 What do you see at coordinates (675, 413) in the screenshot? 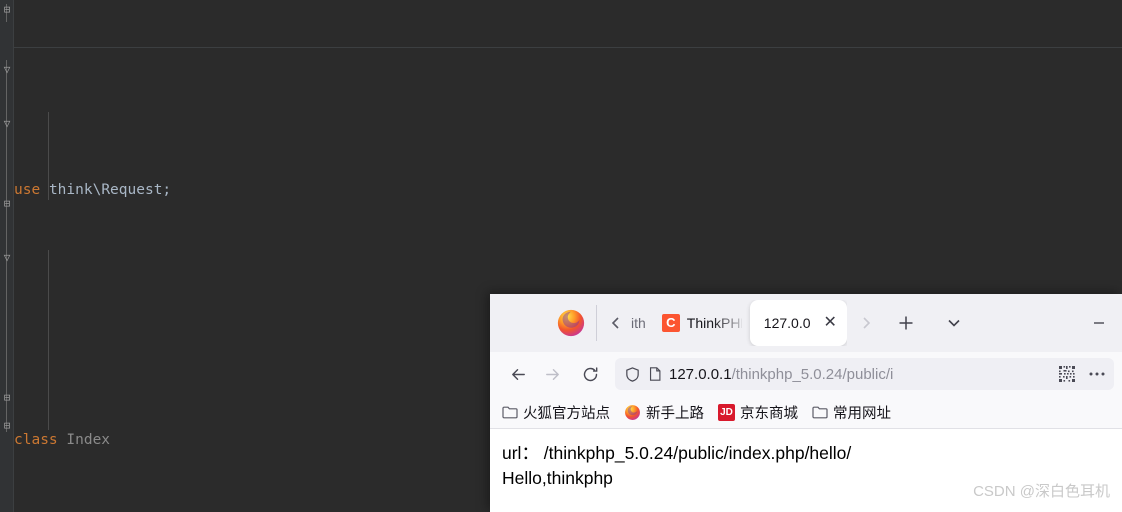
I see `bookmark-label: 新手上路` at bounding box center [675, 413].